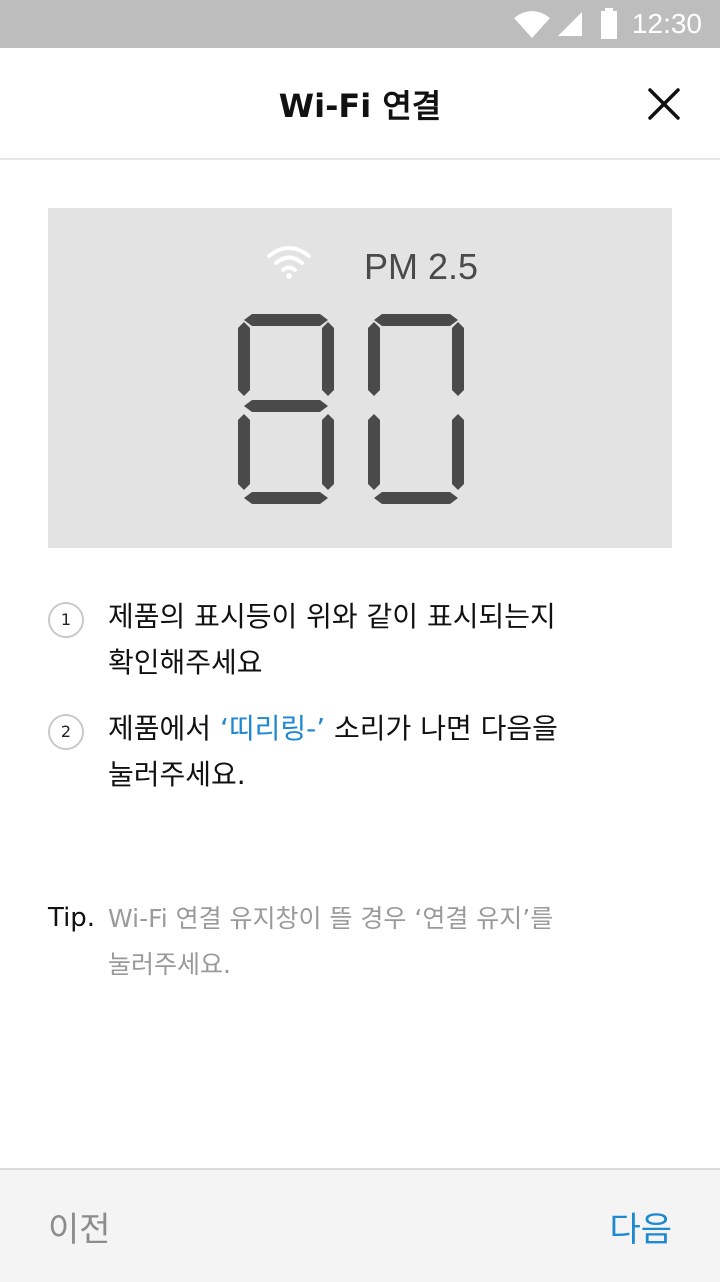 The width and height of the screenshot is (720, 1282). I want to click on step-text-line: 제품에서 ‘띠리링-’ 소리가 나면 다음을, so click(368, 729).